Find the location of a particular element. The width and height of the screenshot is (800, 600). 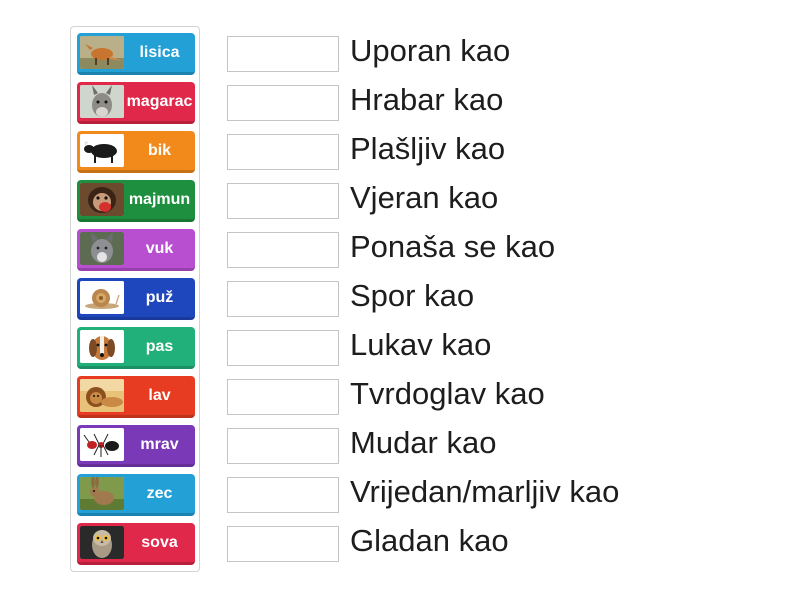

fox-photo is located at coordinates (102, 52).